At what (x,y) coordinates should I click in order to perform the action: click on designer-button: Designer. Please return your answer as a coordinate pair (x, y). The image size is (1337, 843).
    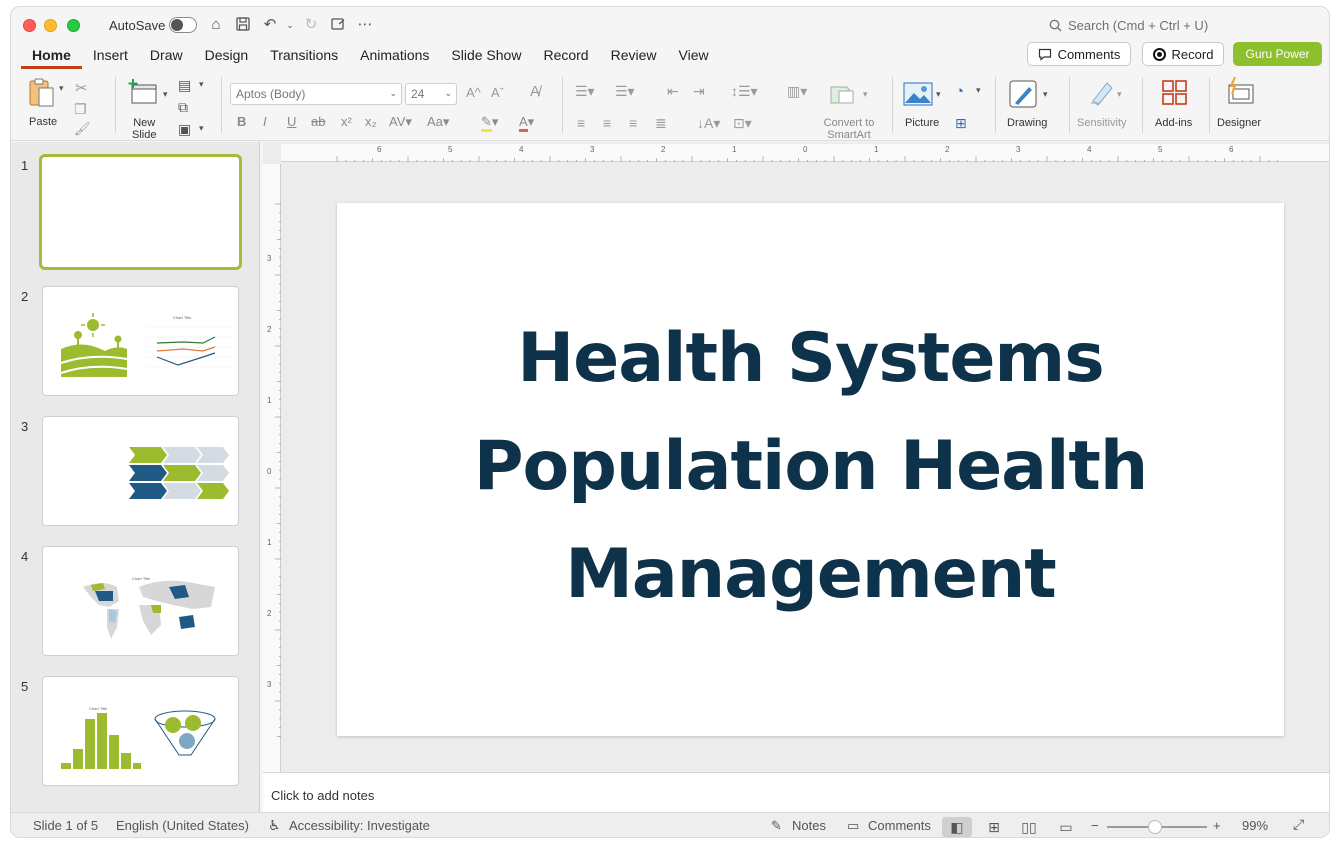
    Looking at the image, I should click on (1242, 106).